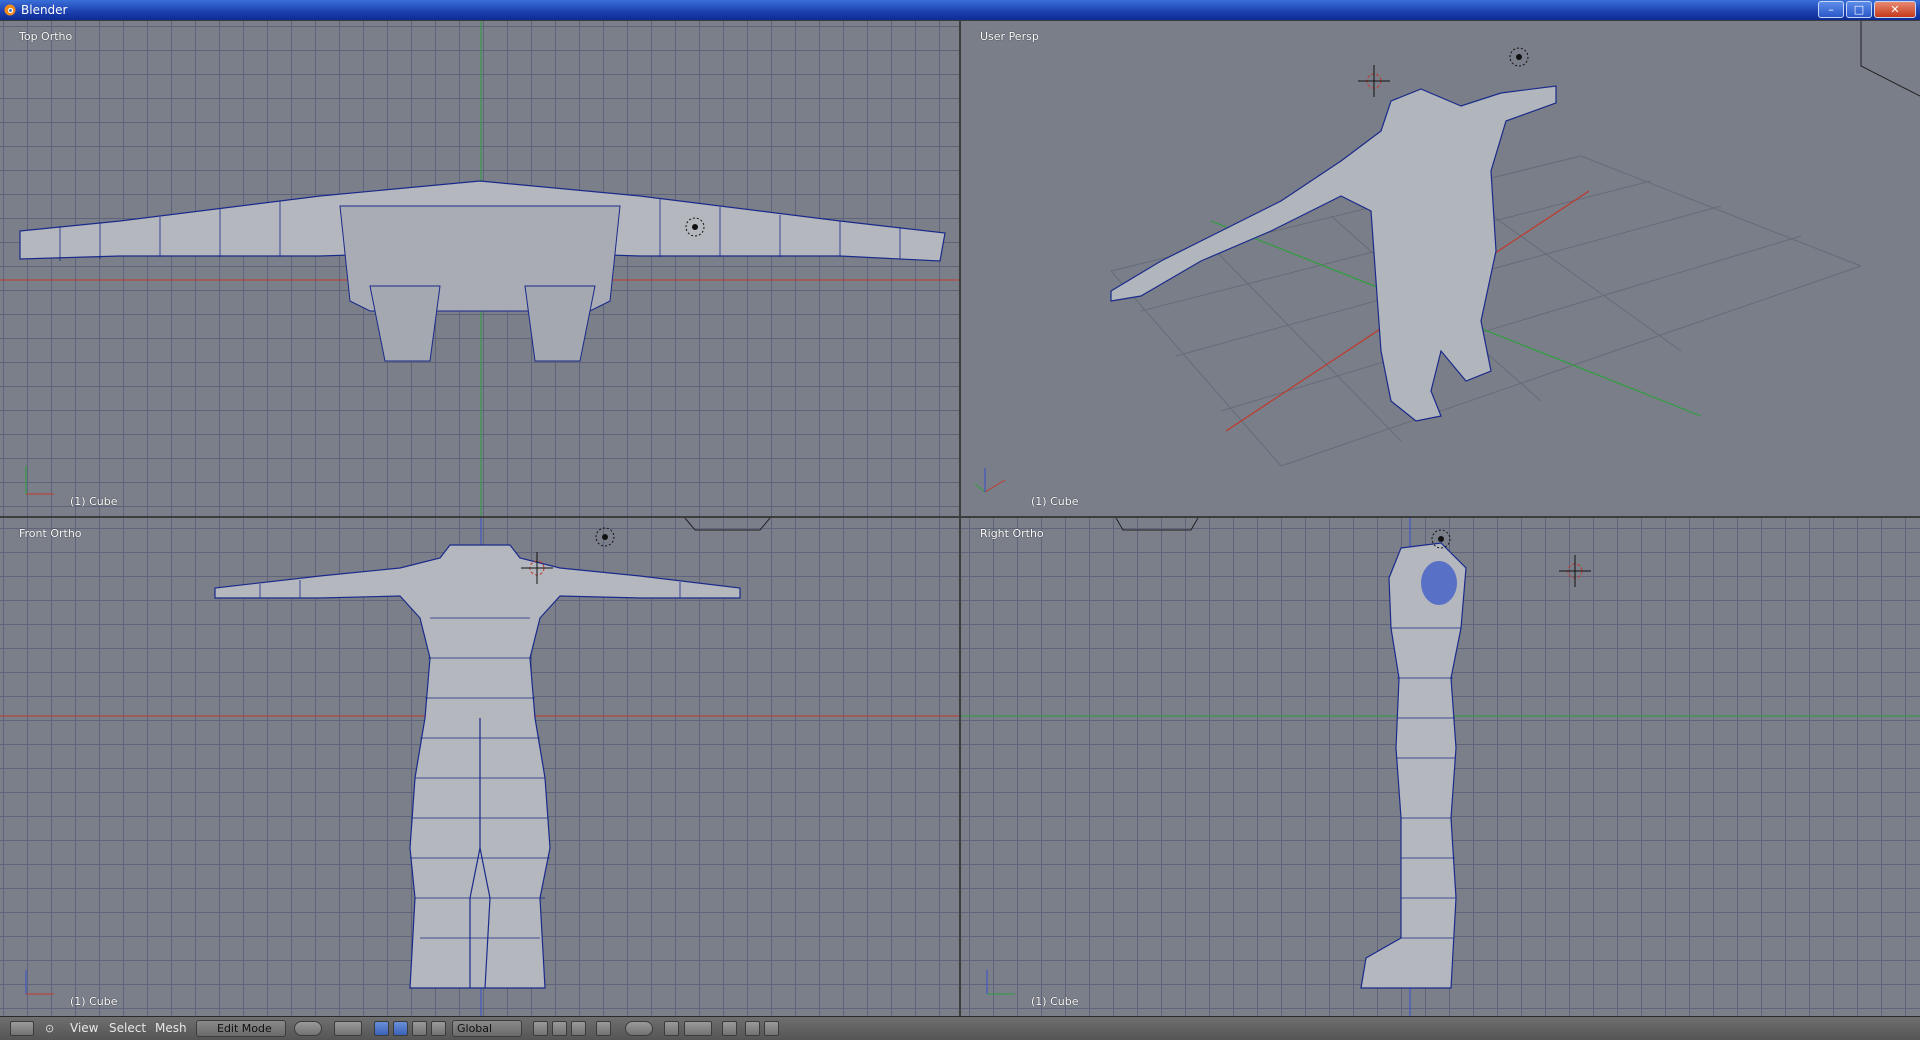  Describe the element at coordinates (22, 1028) in the screenshot. I see `editor-type-icon` at that location.